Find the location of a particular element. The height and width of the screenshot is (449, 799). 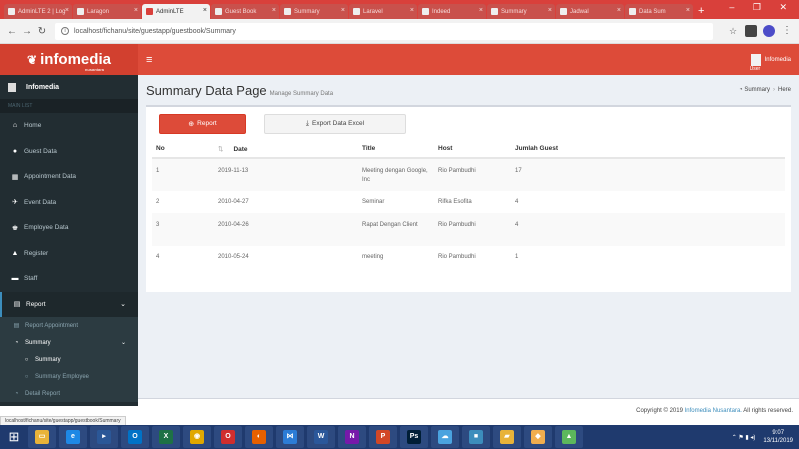

browser-tab: Laravel × is located at coordinates (383, 11).